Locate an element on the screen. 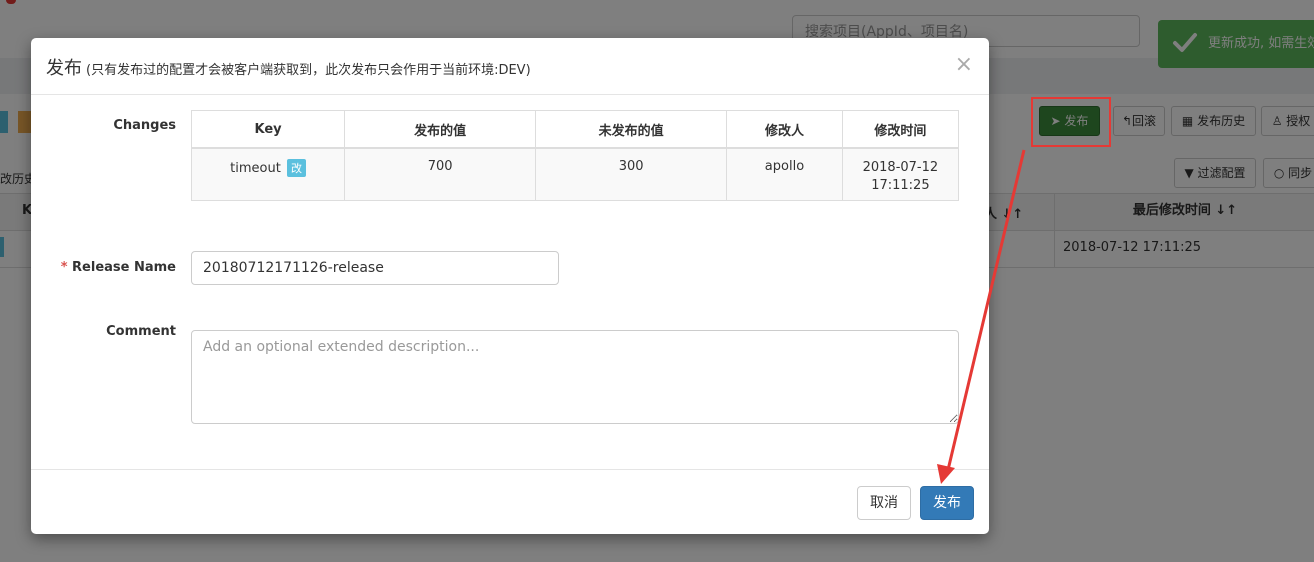 The width and height of the screenshot is (1314, 562). time-value: 2018-07-12 17:11:25 is located at coordinates (900, 176).